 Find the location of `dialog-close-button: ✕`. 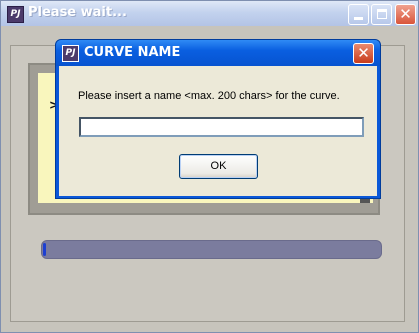

dialog-close-button: ✕ is located at coordinates (363, 53).